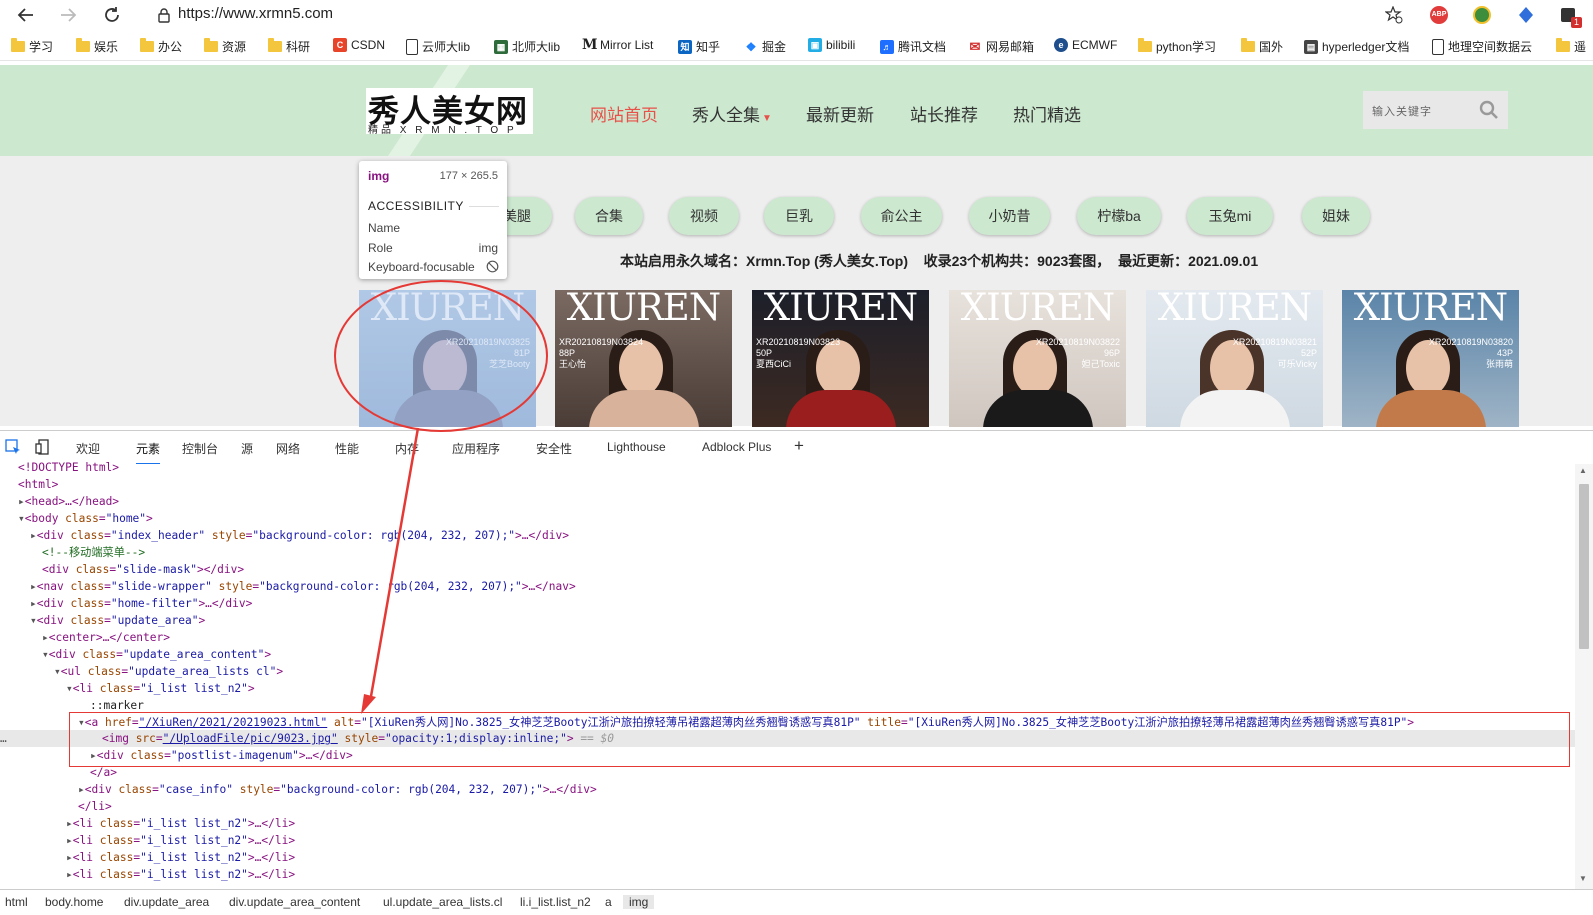 This screenshot has width=1593, height=915. What do you see at coordinates (368, 704) in the screenshot?
I see `annotation-arrowhead` at bounding box center [368, 704].